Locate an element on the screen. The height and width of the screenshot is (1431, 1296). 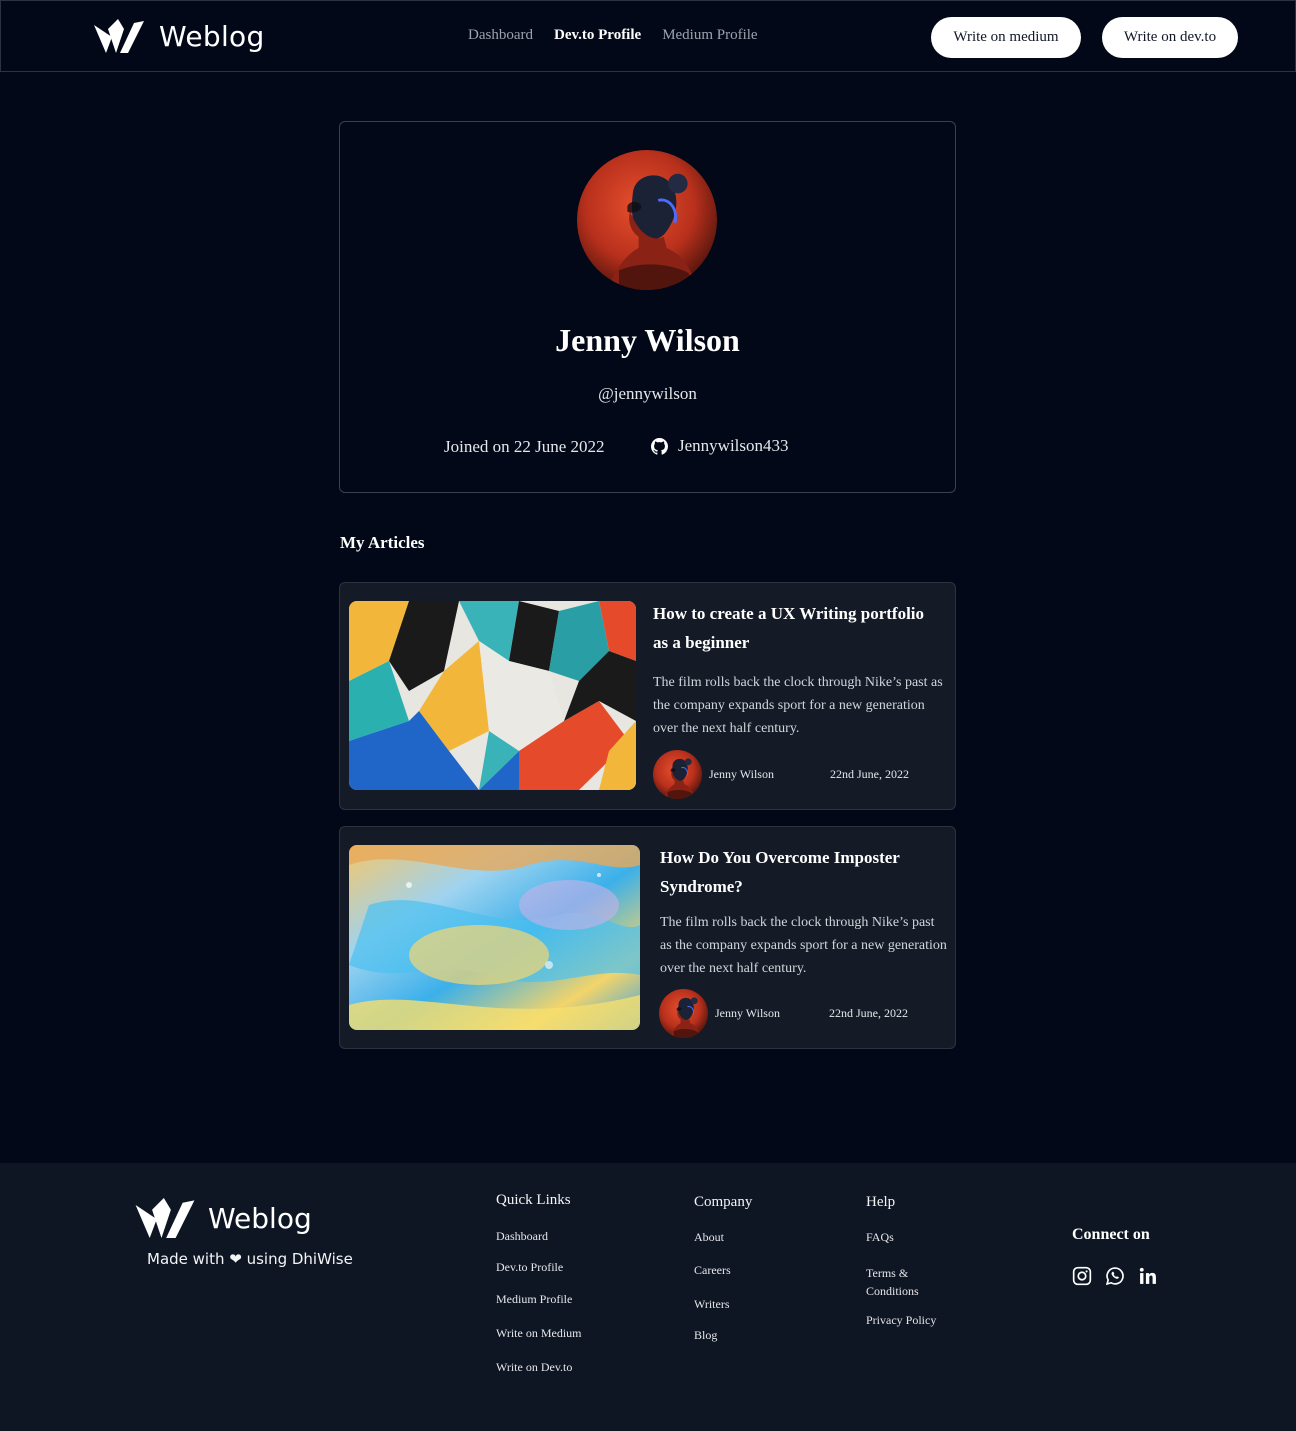
company-heading: Company is located at coordinates (723, 1202).